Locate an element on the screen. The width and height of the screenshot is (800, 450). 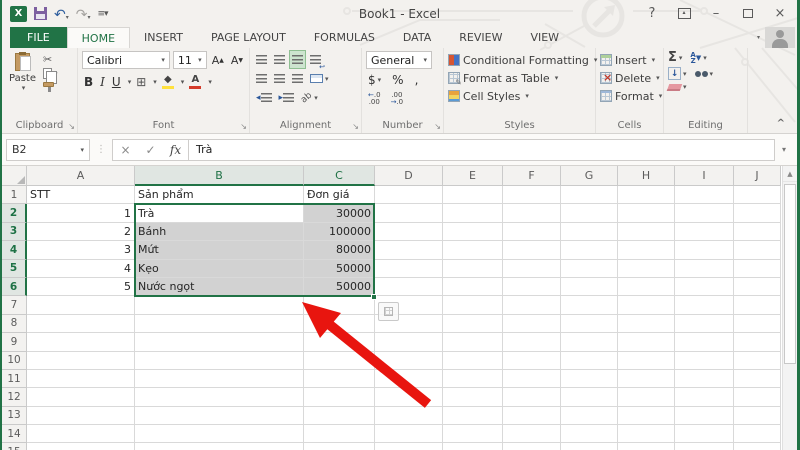
expand-formula-bar-icon: ▾ is located at coordinates (784, 149).